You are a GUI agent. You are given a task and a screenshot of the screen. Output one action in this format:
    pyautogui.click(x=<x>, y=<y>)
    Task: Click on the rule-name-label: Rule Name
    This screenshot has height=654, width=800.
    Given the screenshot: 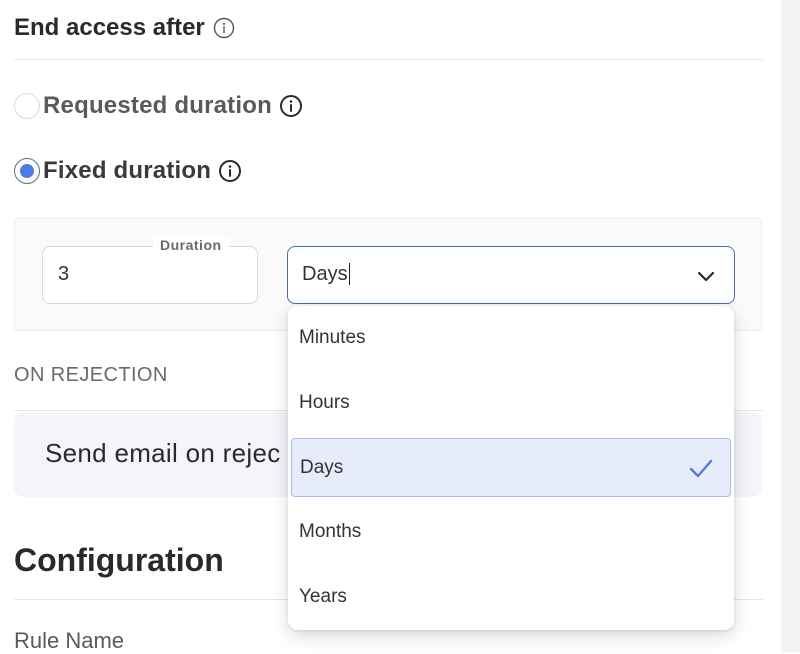 What is the action you would take?
    pyautogui.click(x=69, y=640)
    